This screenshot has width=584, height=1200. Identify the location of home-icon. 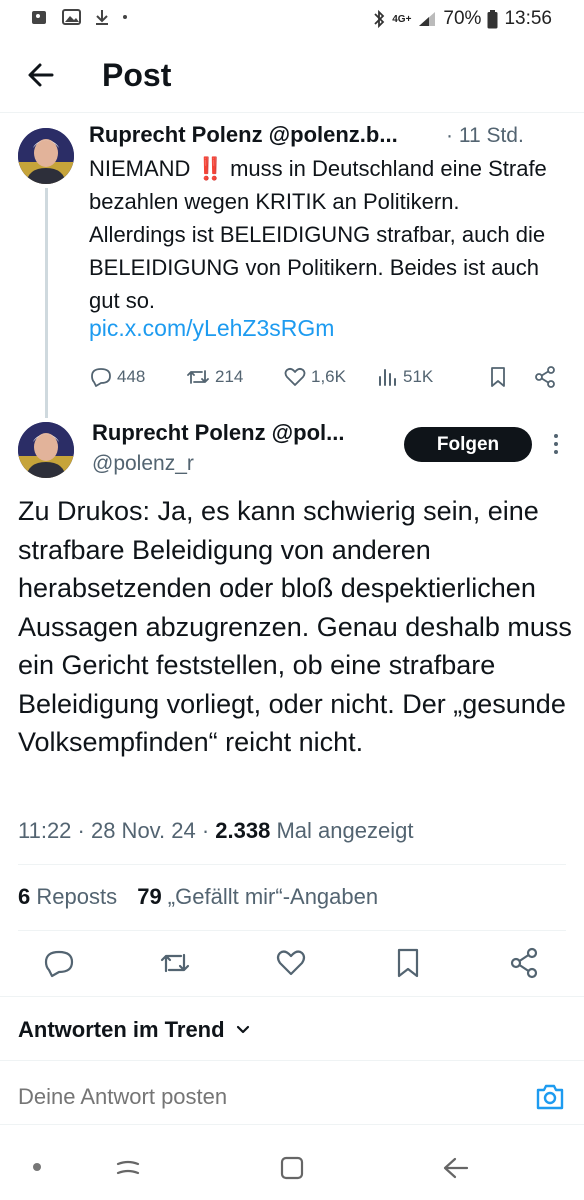
(292, 1168).